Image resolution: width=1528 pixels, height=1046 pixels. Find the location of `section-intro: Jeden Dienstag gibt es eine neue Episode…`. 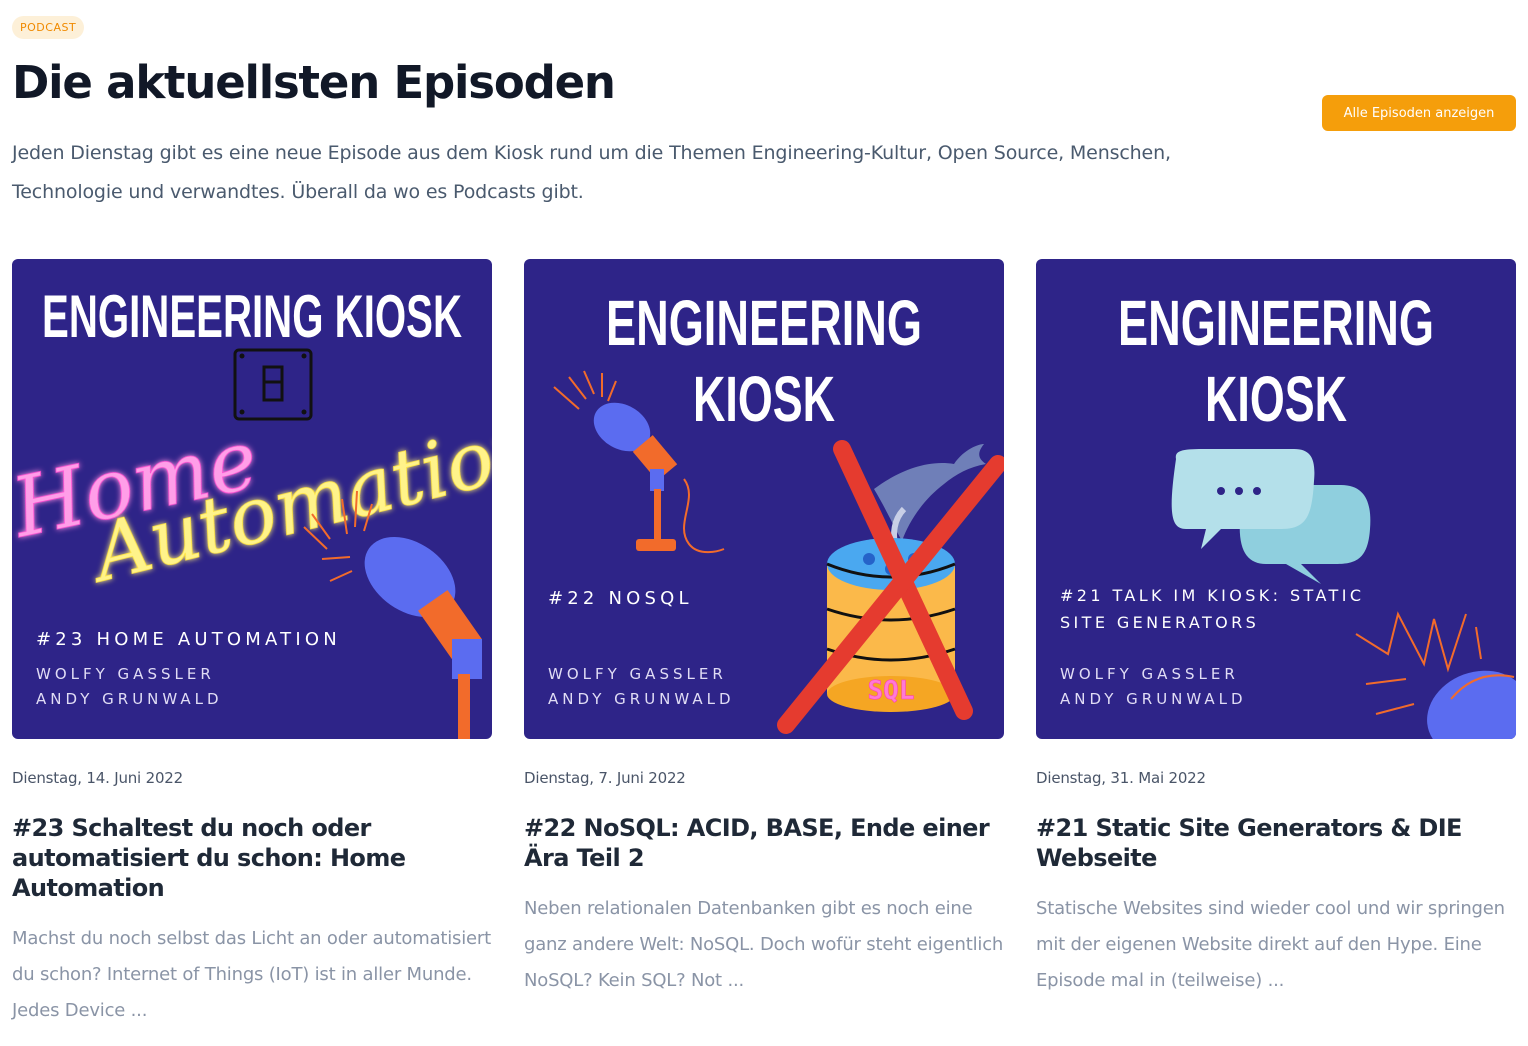

section-intro: Jeden Dienstag gibt es eine neue Episode… is located at coordinates (591, 172).